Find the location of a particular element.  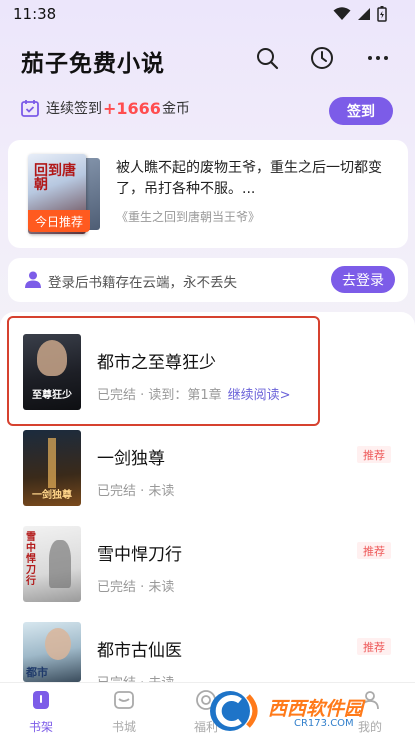

app-title: 茄子免费小说 is located at coordinates (93, 64).